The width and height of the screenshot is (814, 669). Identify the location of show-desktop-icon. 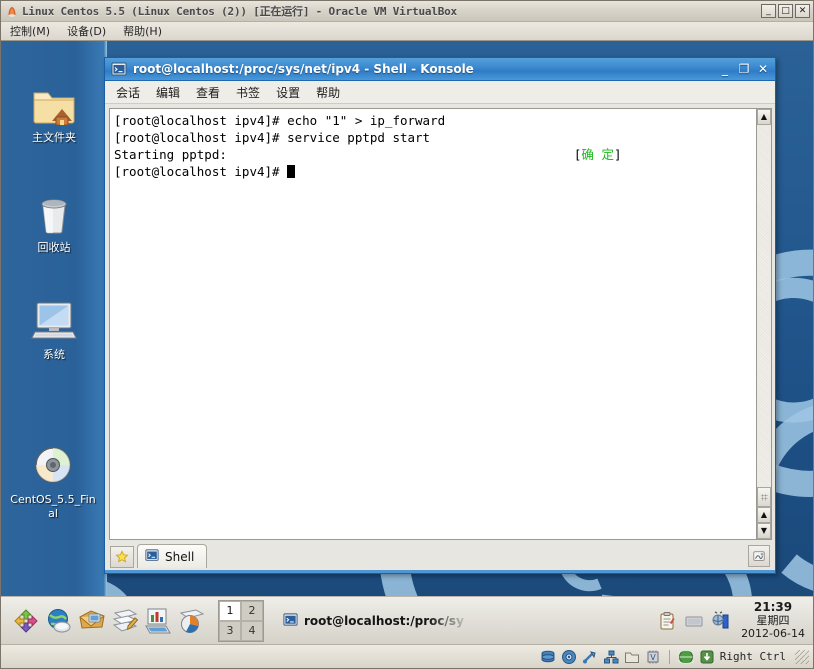
(26, 621).